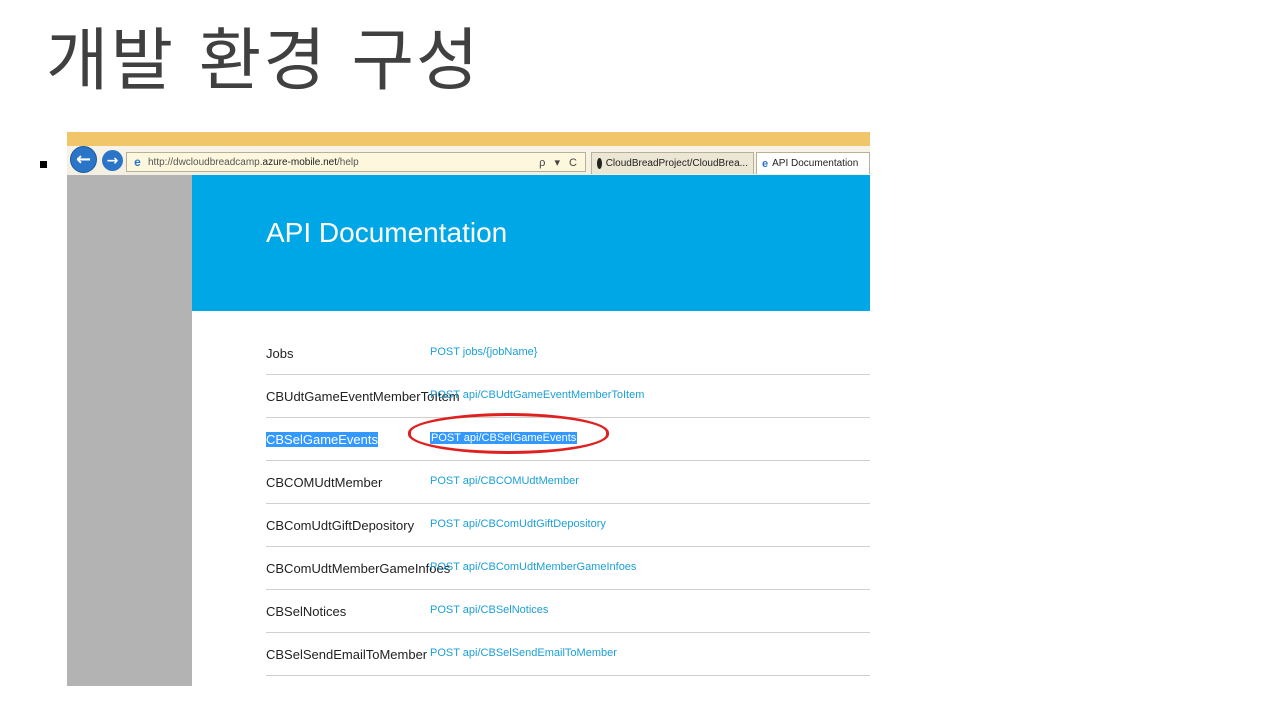 The width and height of the screenshot is (1280, 720). Describe the element at coordinates (280, 353) in the screenshot. I see `api-name: Jobs` at that location.